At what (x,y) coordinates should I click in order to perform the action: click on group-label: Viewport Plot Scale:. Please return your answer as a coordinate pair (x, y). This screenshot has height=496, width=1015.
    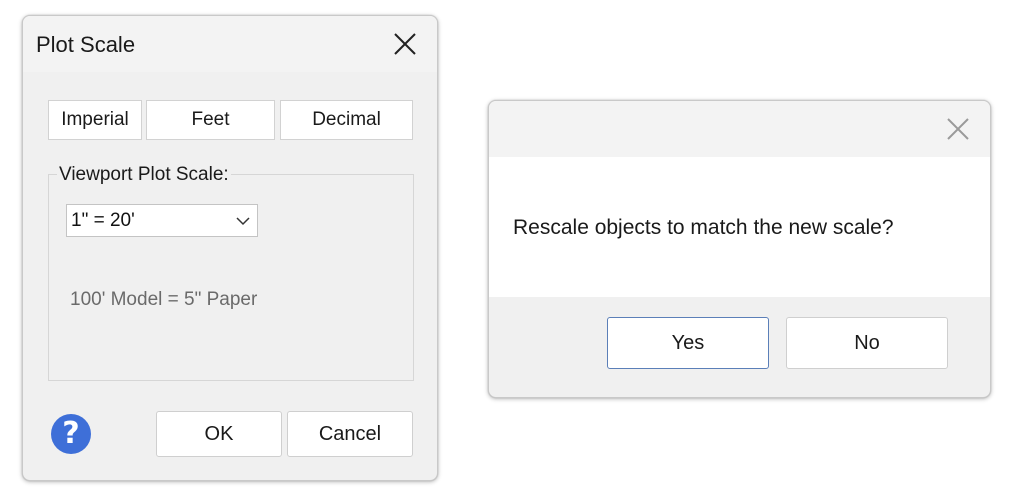
    Looking at the image, I should click on (144, 175).